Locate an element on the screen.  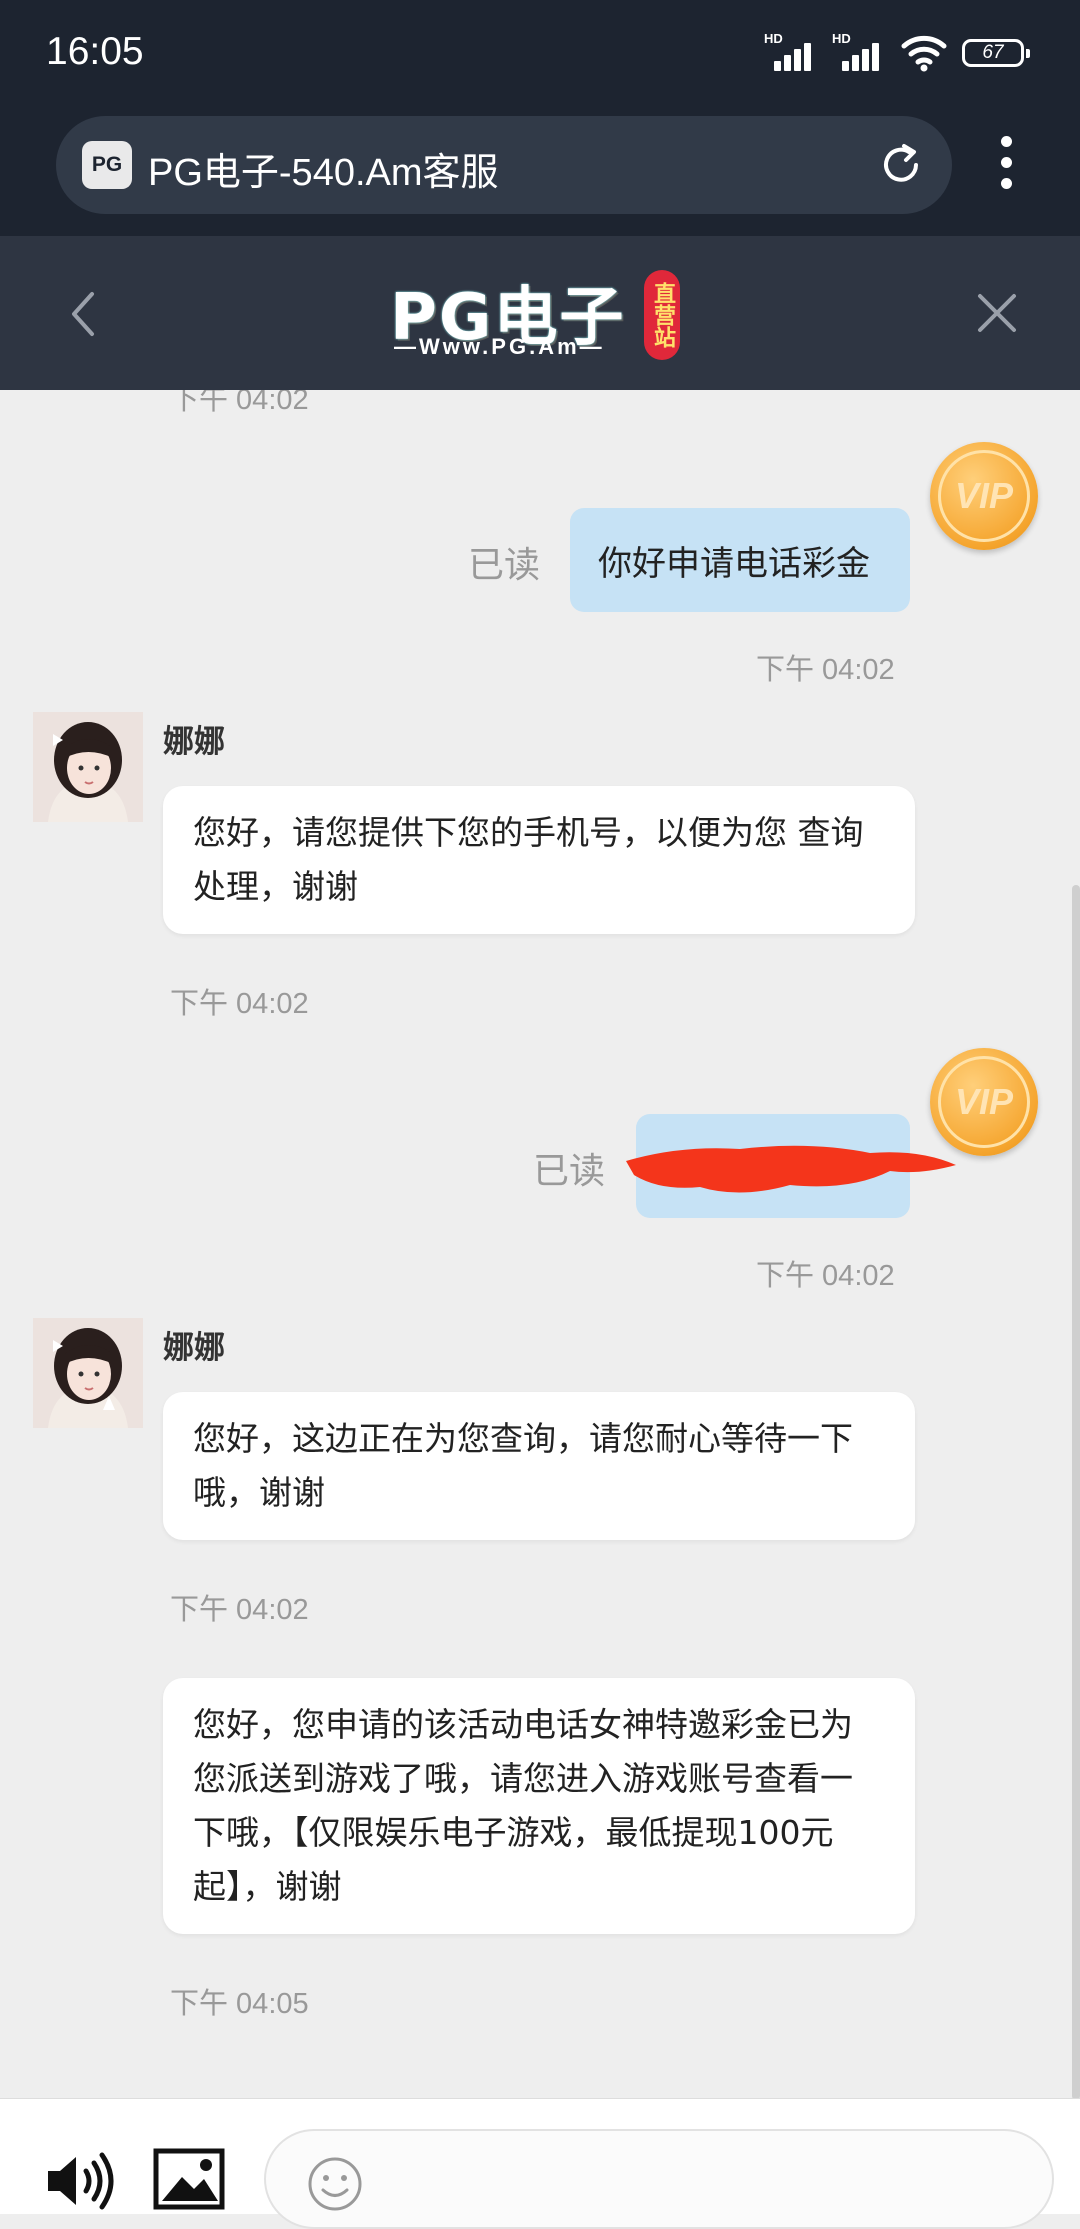
message-composer is located at coordinates (540, 2163).